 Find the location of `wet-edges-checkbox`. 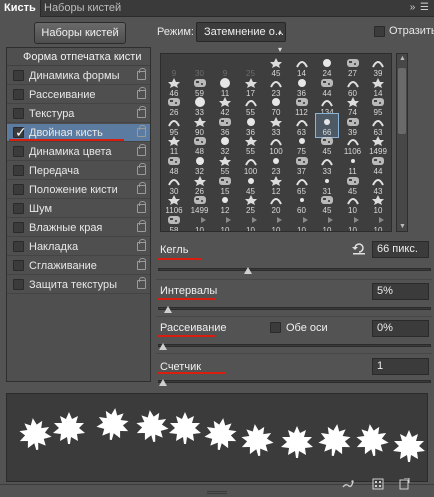

wet-edges-checkbox is located at coordinates (18, 227).